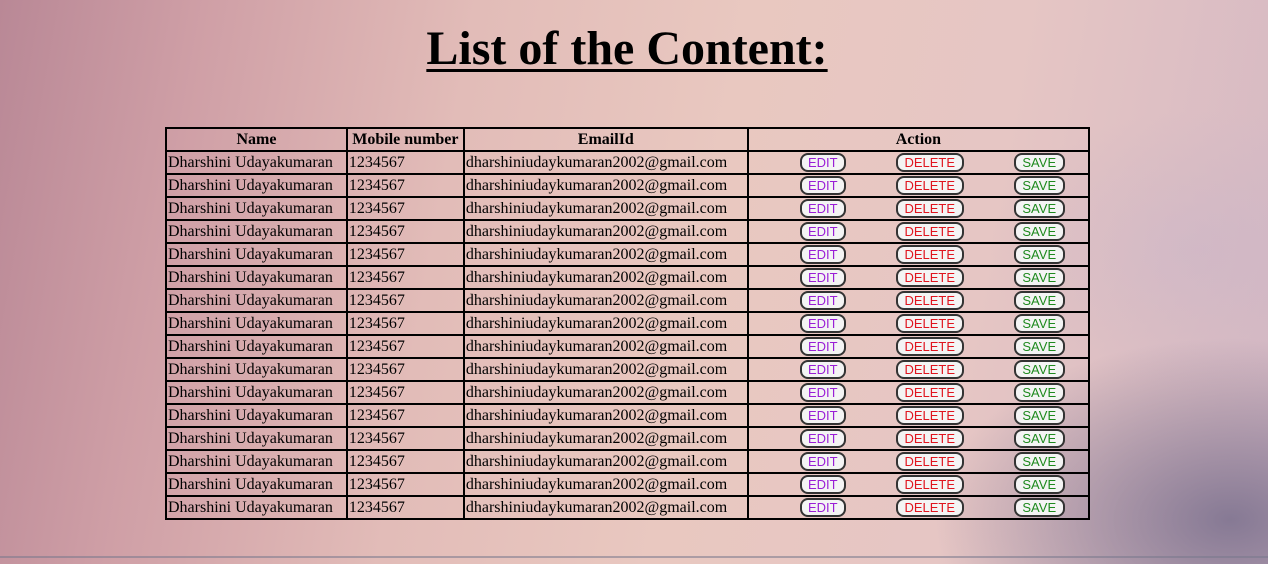 Image resolution: width=1268 pixels, height=564 pixels. Describe the element at coordinates (605, 139) in the screenshot. I see `header-email-id: EmailId` at that location.